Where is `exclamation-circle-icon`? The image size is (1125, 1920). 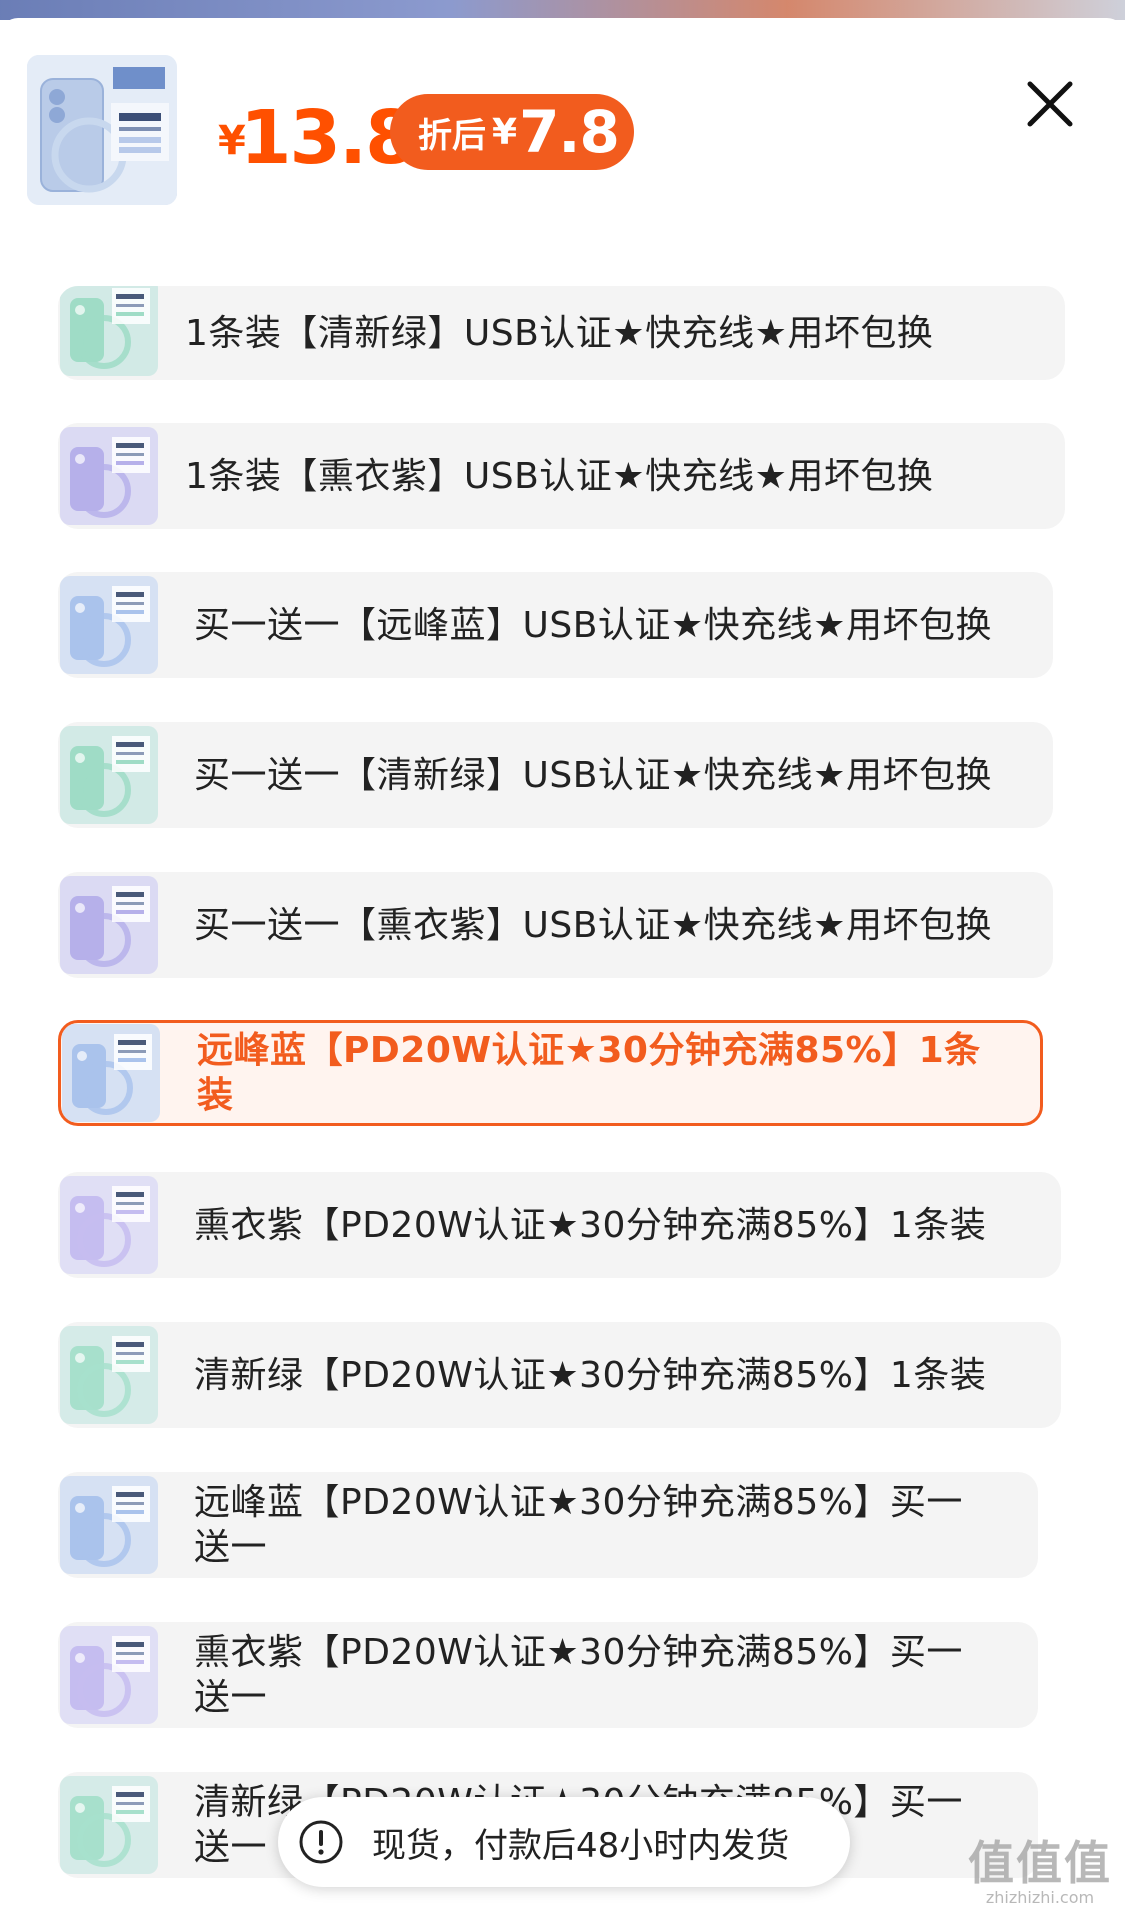
exclamation-circle-icon is located at coordinates (321, 1842).